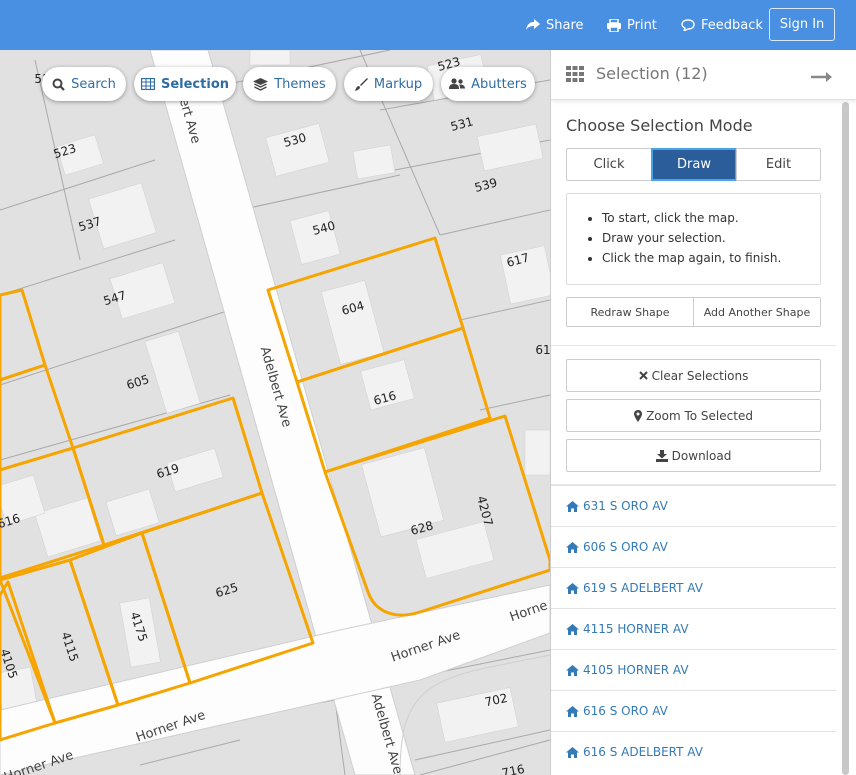 Image resolution: width=856 pixels, height=775 pixels. What do you see at coordinates (300, 84) in the screenshot?
I see `themes-tool-label: Themes` at bounding box center [300, 84].